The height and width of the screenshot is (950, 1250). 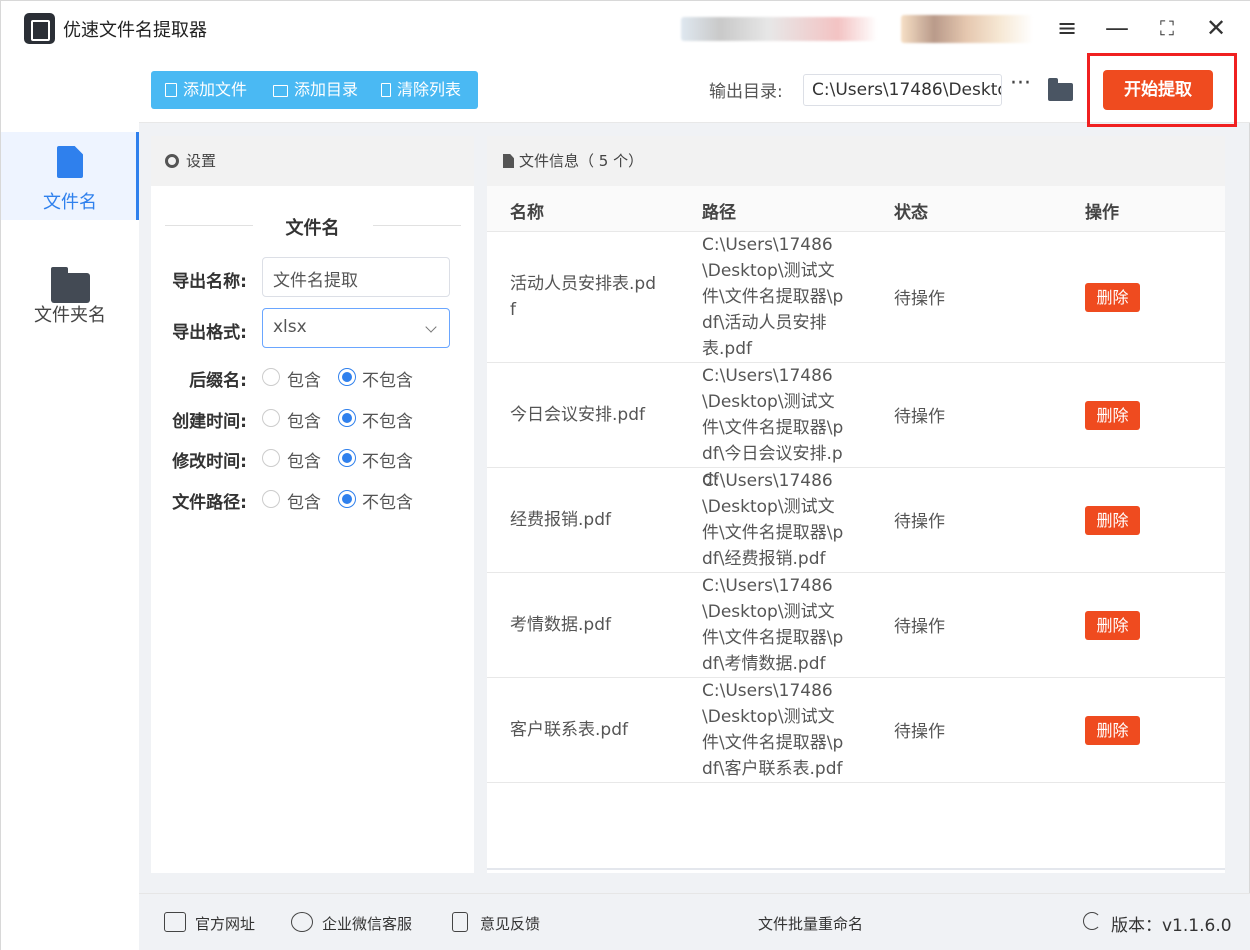 I want to click on start-extract-button: 开始提取, so click(x=1158, y=90).